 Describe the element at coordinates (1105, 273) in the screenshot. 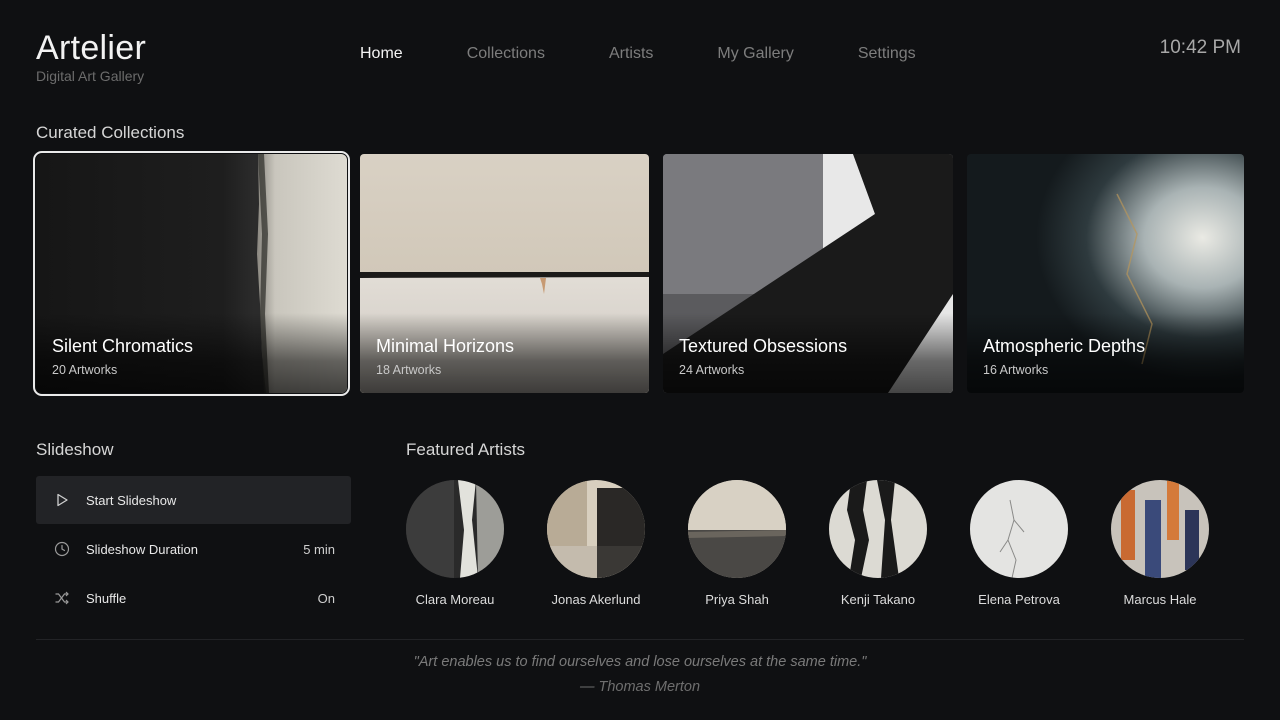

I see `collection-card-atmospheric-depths: Atmospheric Depths 16 Artworks` at that location.